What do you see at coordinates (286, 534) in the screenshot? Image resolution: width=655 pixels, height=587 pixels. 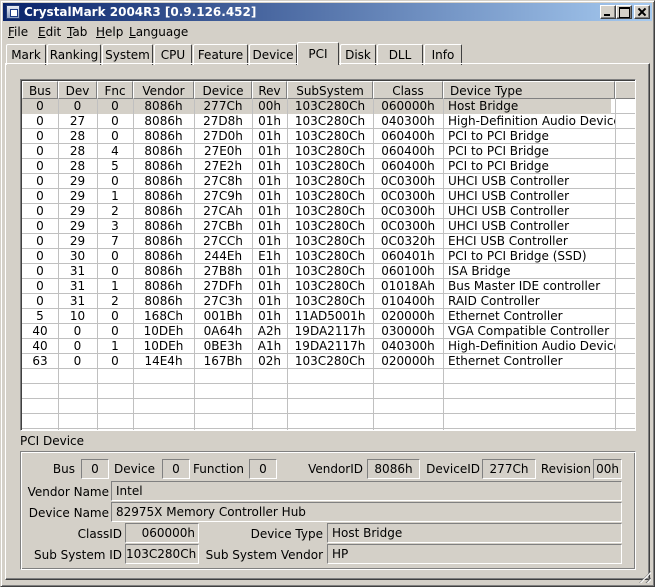 I see `device-type-label: Device Type` at bounding box center [286, 534].